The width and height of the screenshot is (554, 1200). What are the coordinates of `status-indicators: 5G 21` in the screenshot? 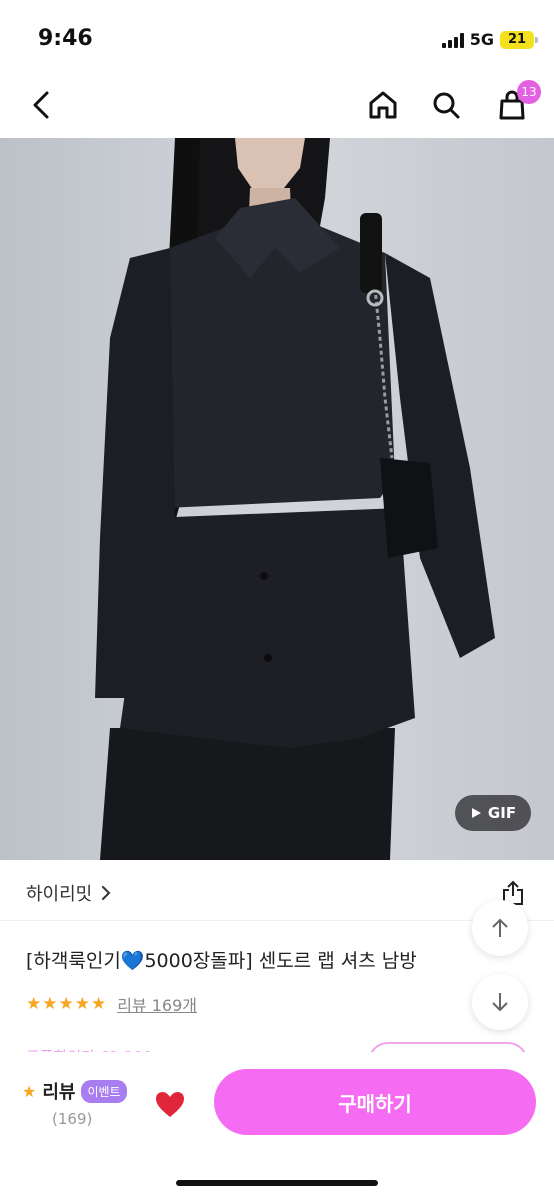 It's located at (489, 39).